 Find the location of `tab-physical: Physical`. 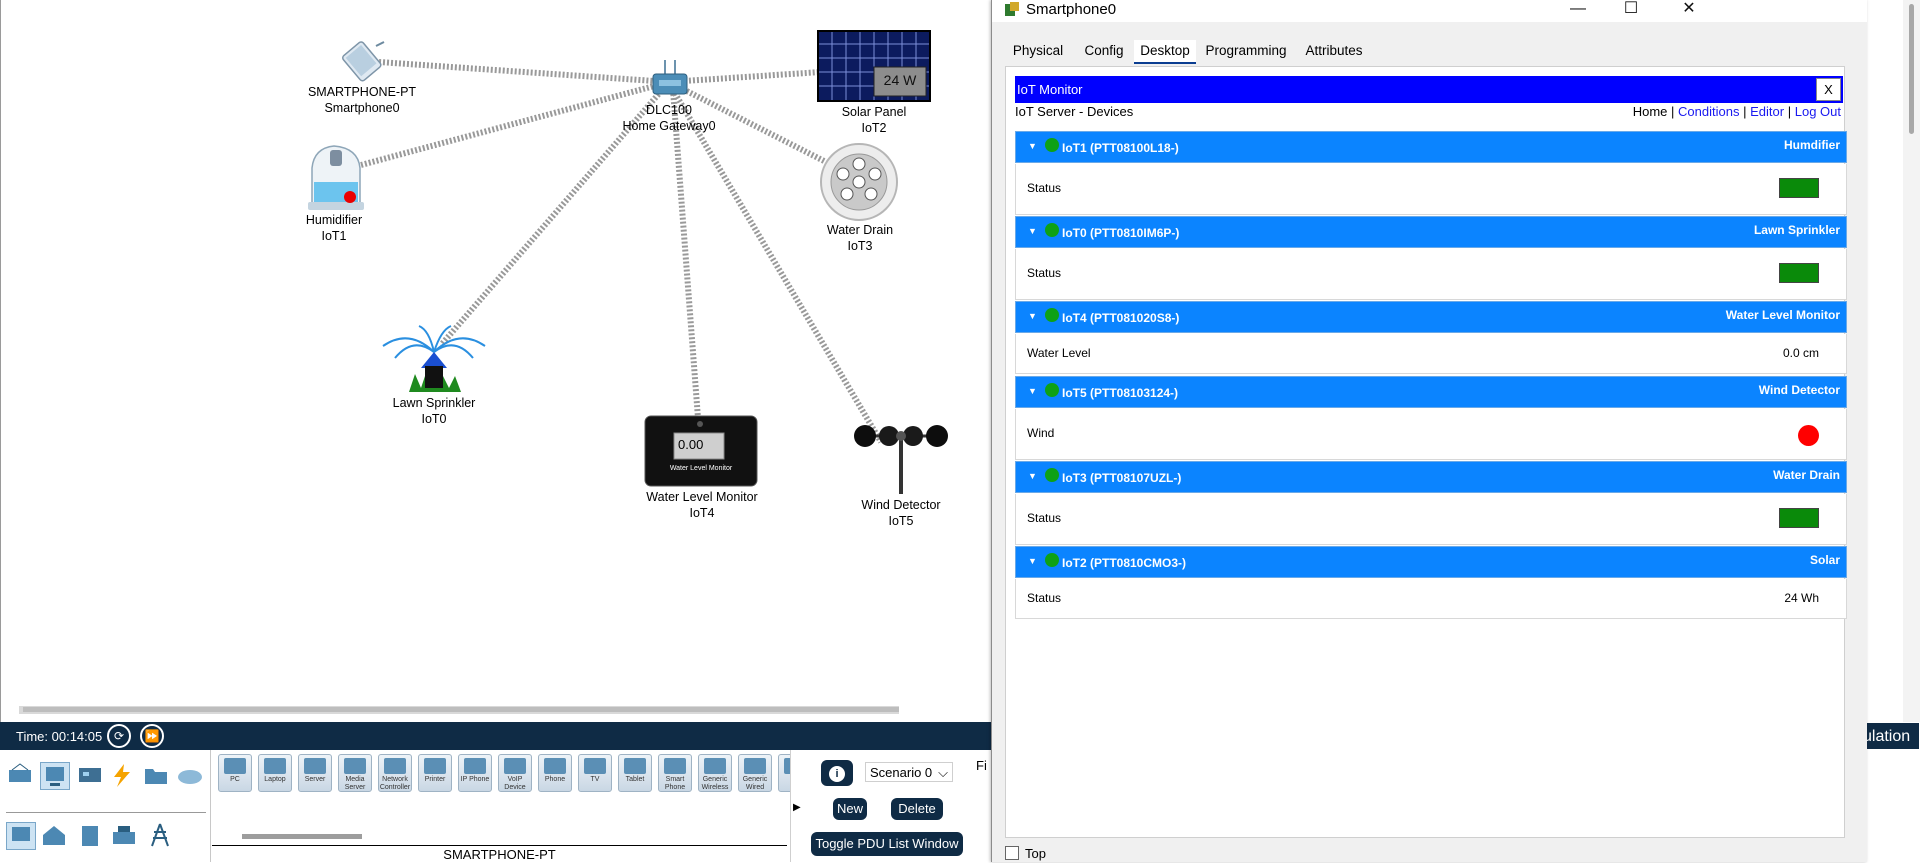

tab-physical: Physical is located at coordinates (1038, 52).